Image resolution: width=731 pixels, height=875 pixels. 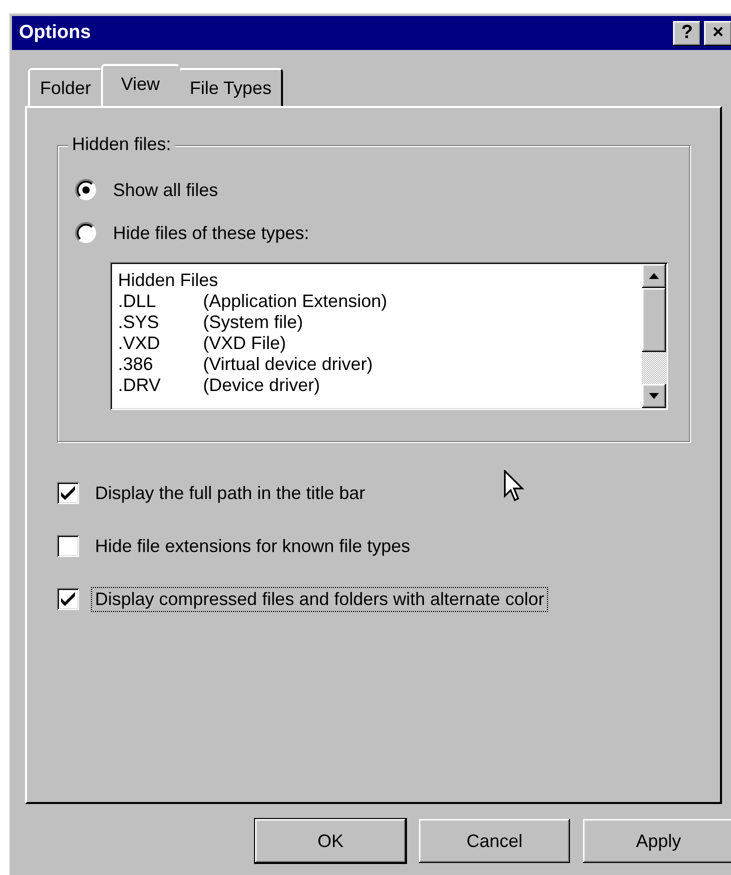 I want to click on close-button: ×, so click(x=717, y=33).